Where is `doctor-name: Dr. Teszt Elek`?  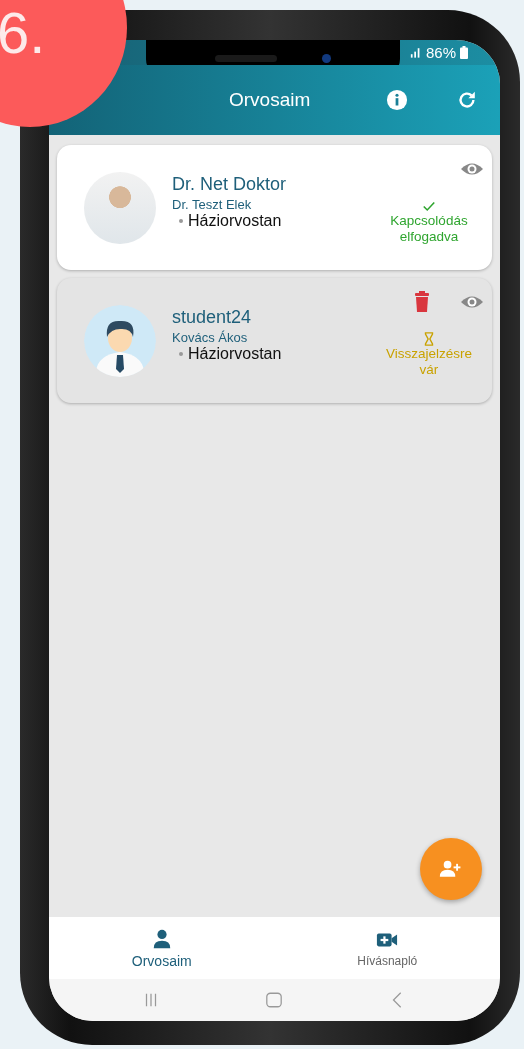 doctor-name: Dr. Teszt Elek is located at coordinates (212, 204).